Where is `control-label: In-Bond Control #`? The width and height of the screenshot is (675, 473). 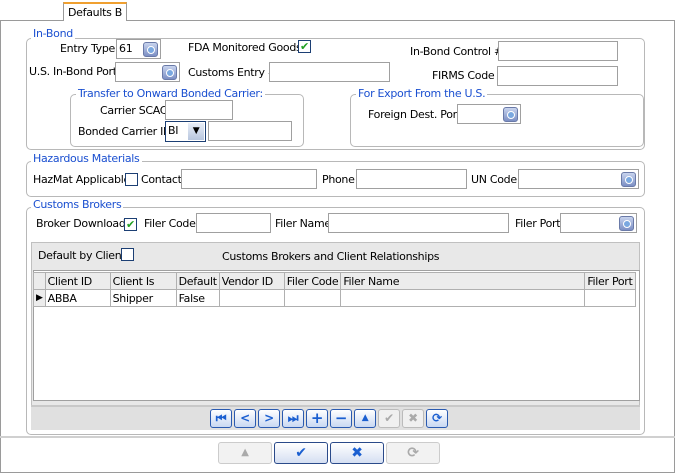
control-label: In-Bond Control # is located at coordinates (456, 51).